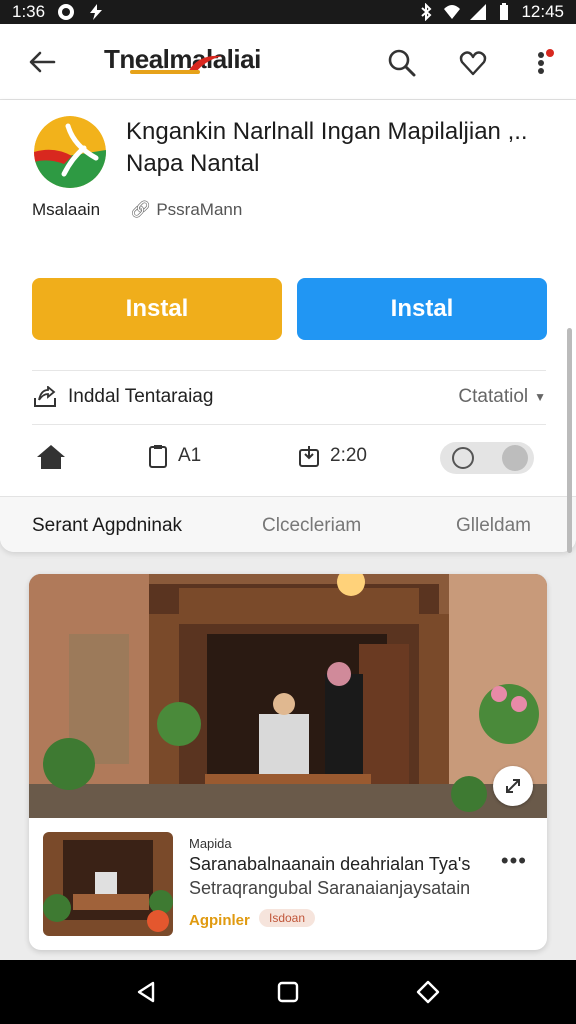  What do you see at coordinates (66, 12) in the screenshot?
I see `notification-icon` at bounding box center [66, 12].